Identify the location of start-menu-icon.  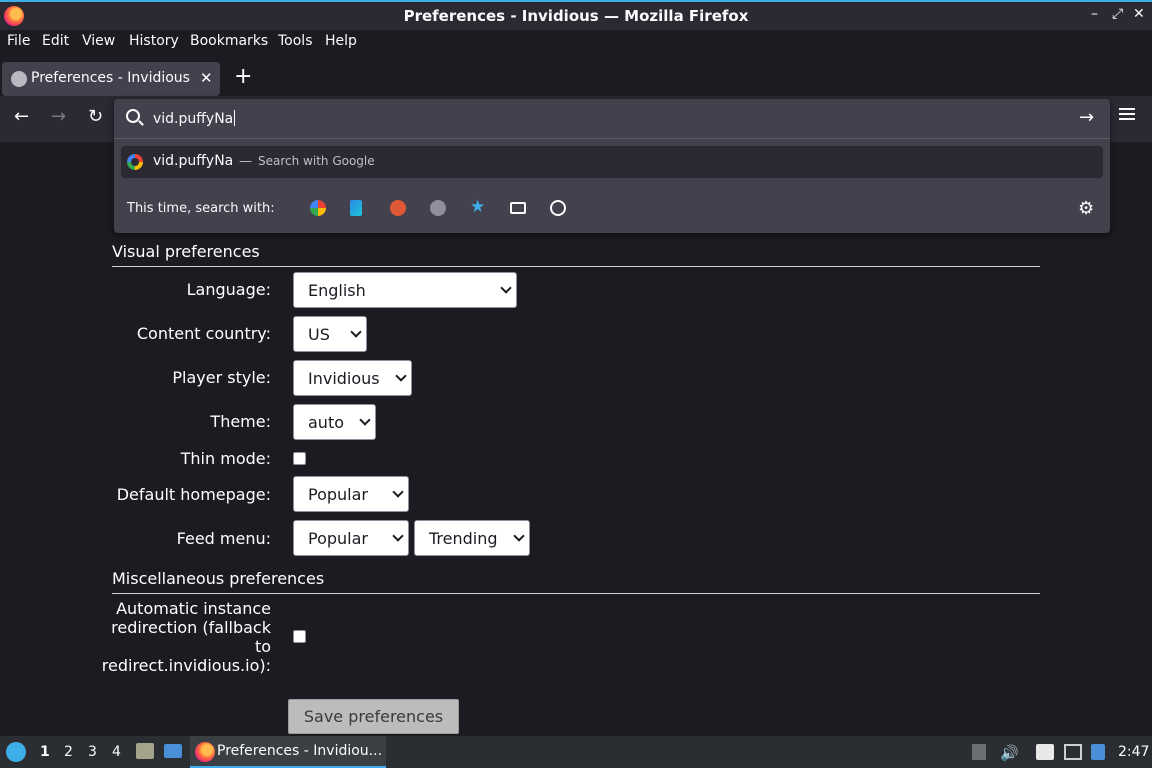
(16, 752).